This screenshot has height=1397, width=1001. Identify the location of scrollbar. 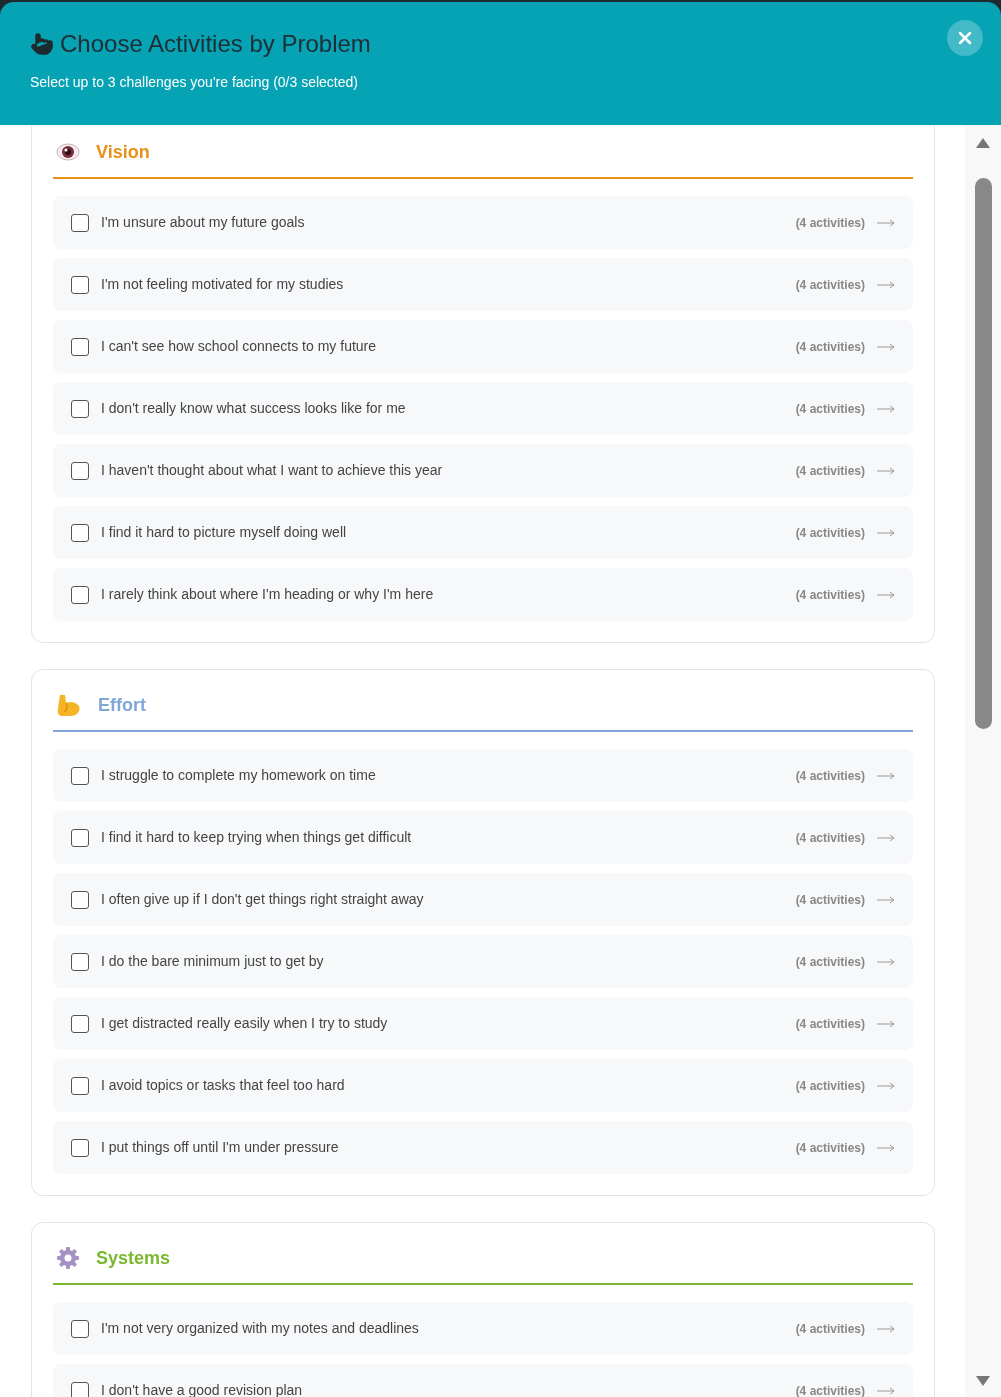
(983, 761).